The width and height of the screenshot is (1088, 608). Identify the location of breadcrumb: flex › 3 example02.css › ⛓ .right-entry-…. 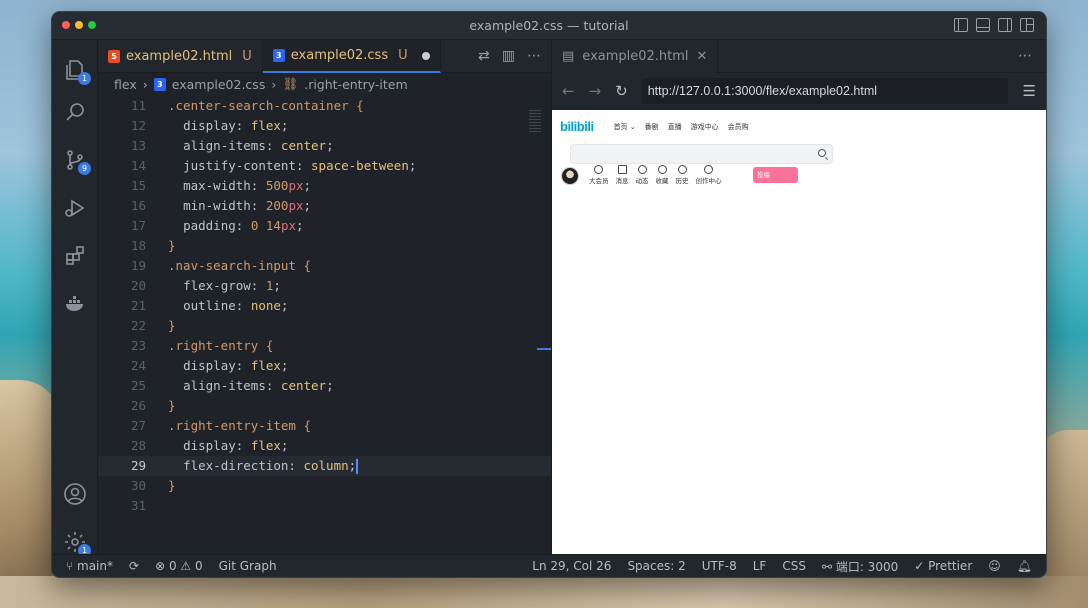
(324, 84).